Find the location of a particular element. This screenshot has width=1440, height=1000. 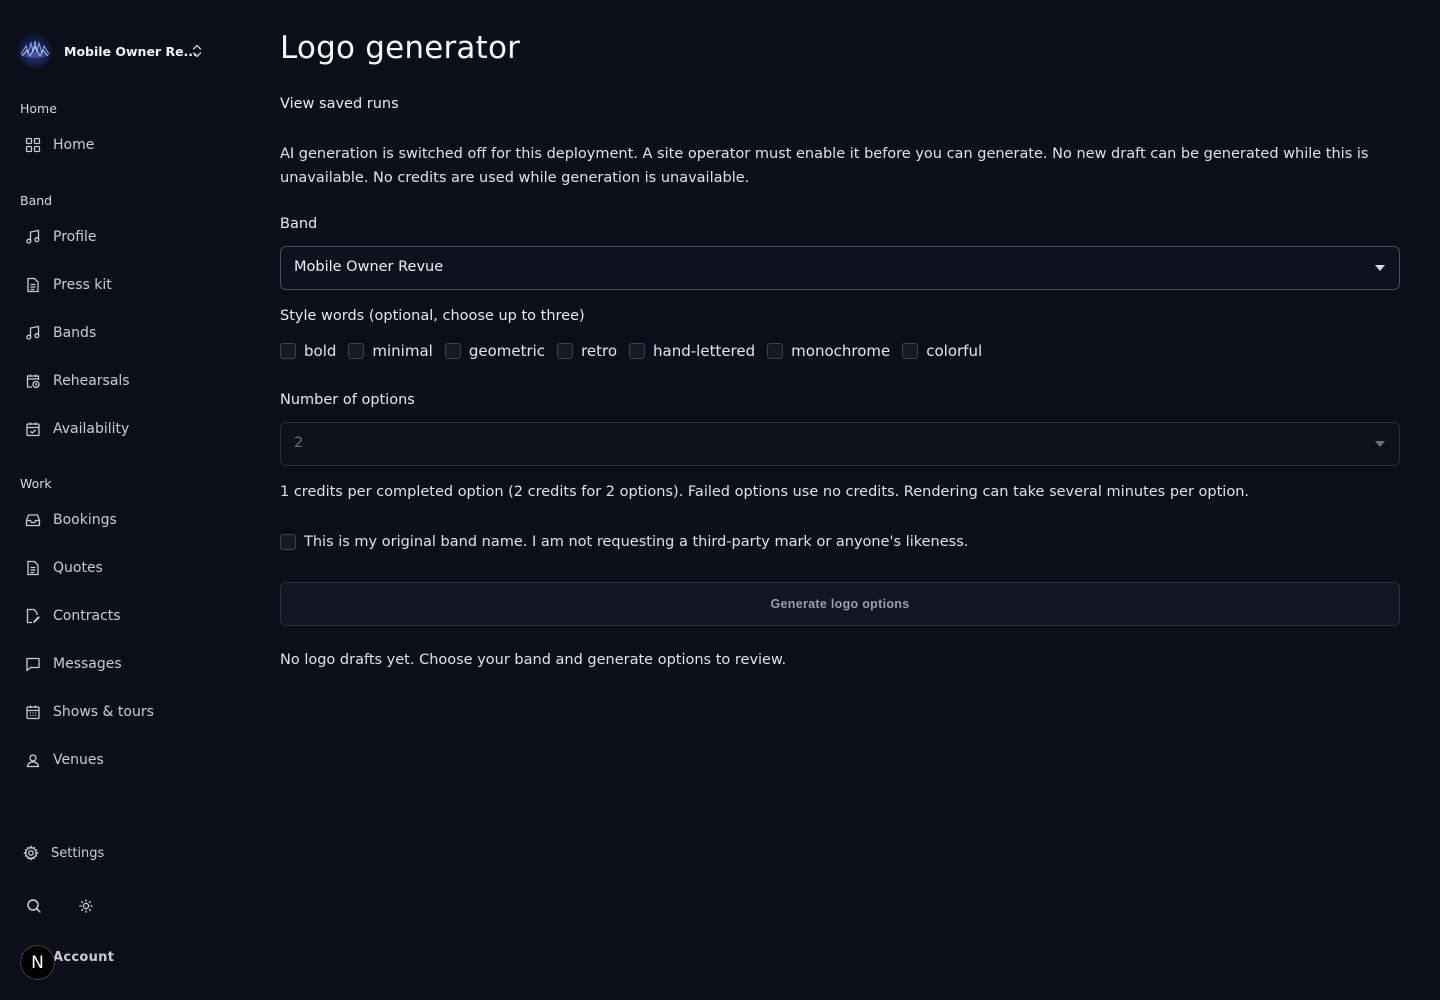

sun-icon is located at coordinates (86, 906).